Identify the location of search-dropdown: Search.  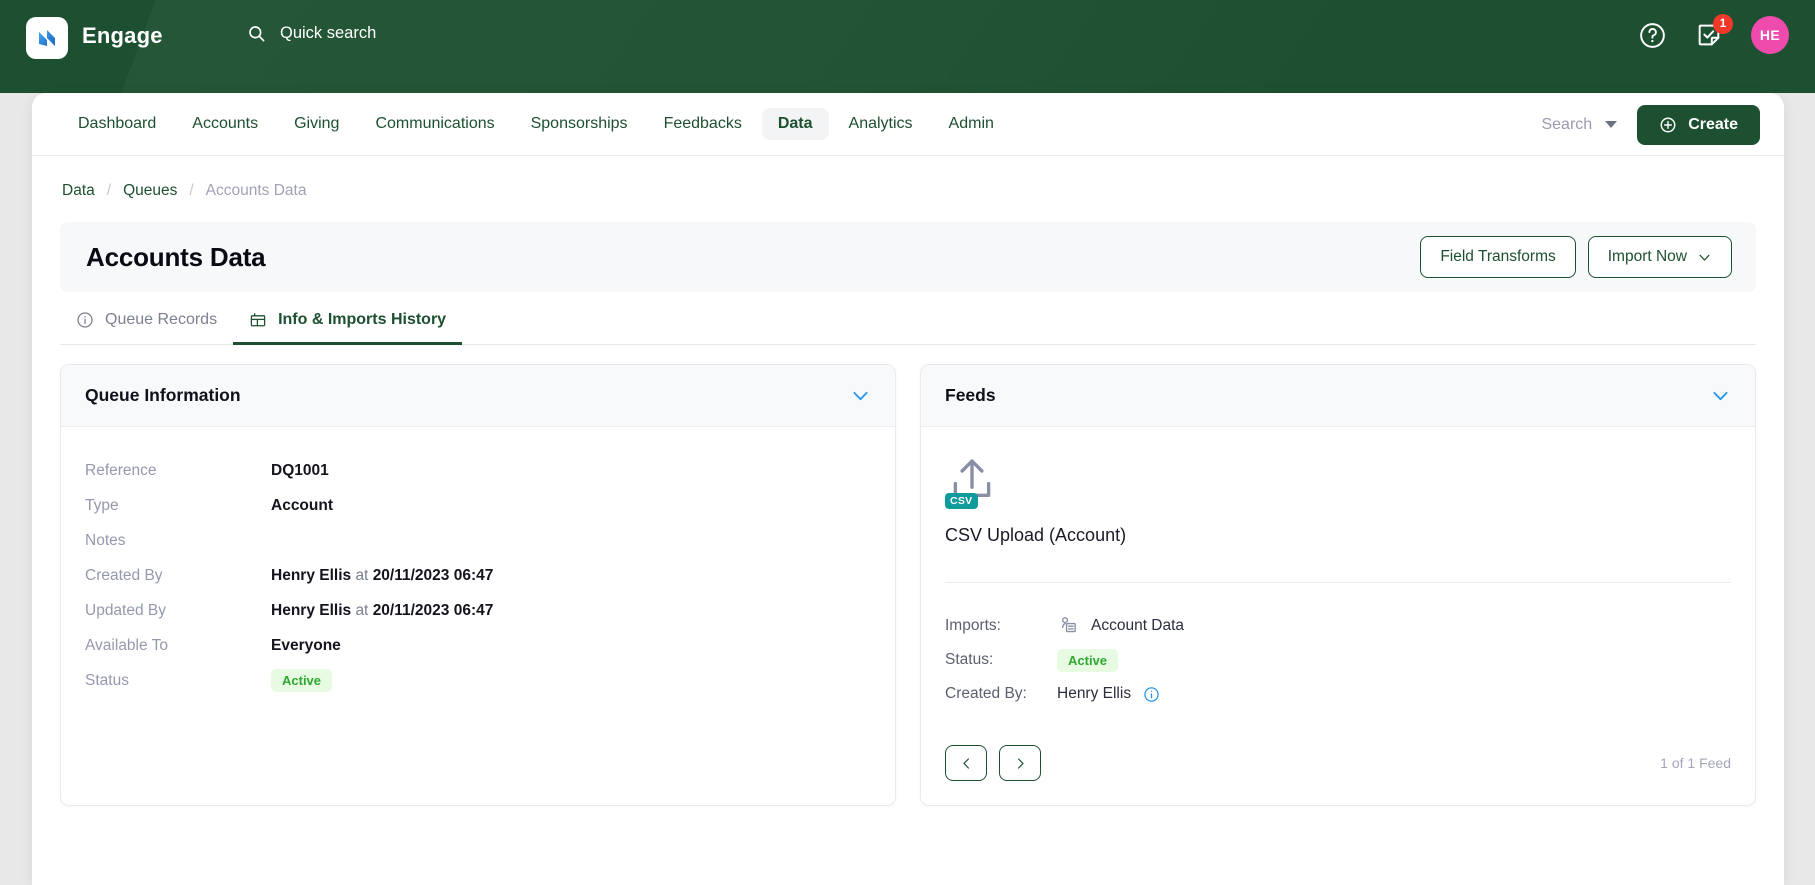
(1579, 124).